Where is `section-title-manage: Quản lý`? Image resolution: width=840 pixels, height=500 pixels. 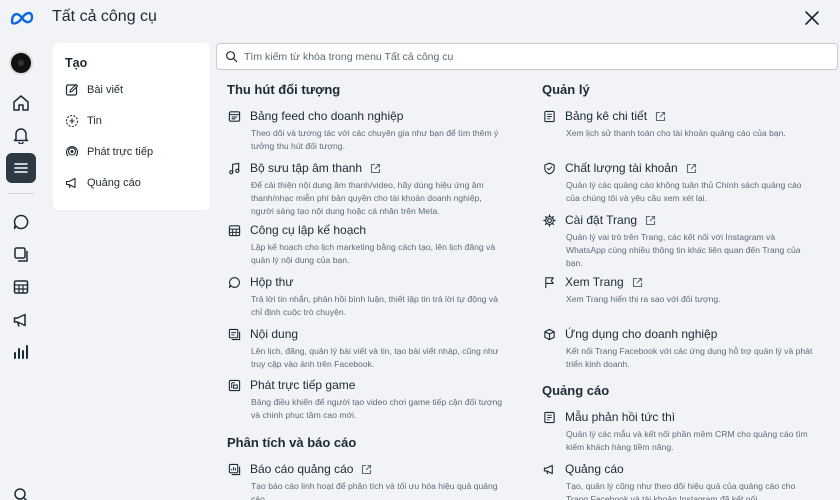
section-title-manage: Quản lý is located at coordinates (566, 89).